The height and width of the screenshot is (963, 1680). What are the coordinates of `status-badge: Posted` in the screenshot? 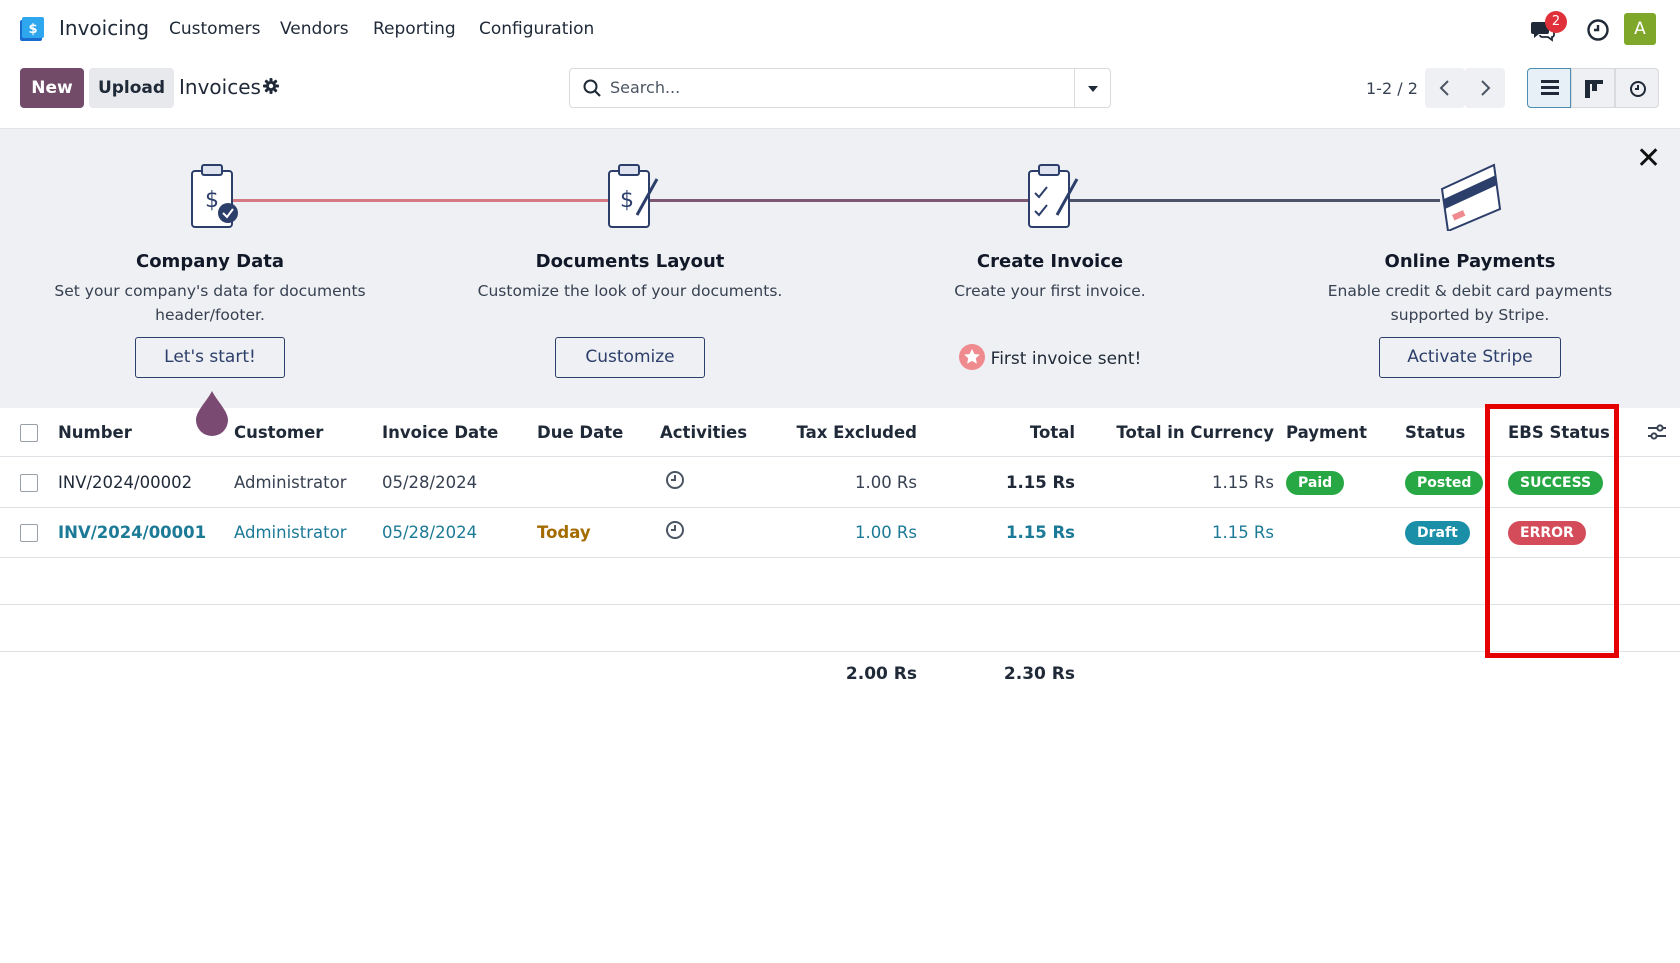 It's located at (1444, 483).